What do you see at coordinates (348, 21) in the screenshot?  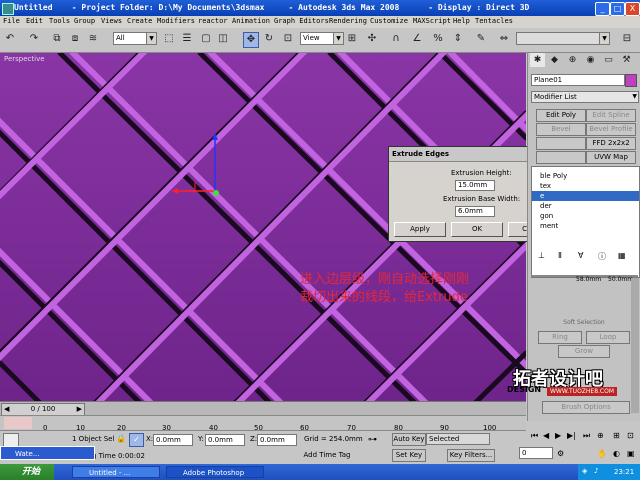 I see `menu-rendering: Rendering` at bounding box center [348, 21].